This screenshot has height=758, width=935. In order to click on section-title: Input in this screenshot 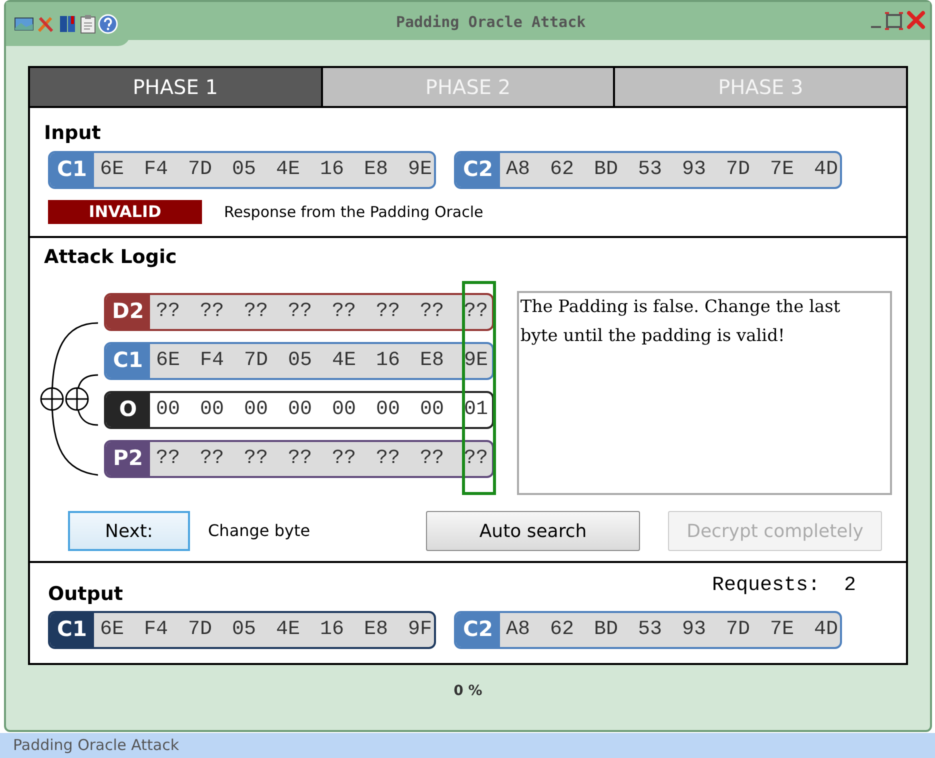, I will do `click(73, 133)`.